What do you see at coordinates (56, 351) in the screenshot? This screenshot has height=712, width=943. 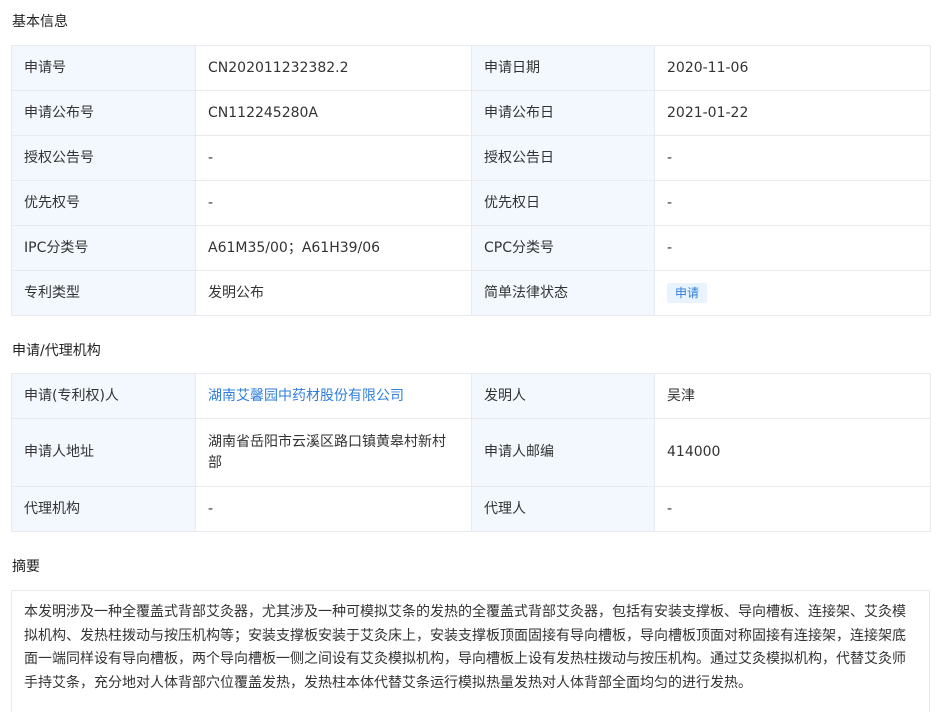 I see `section-title-agency: 申请/代理机构` at bounding box center [56, 351].